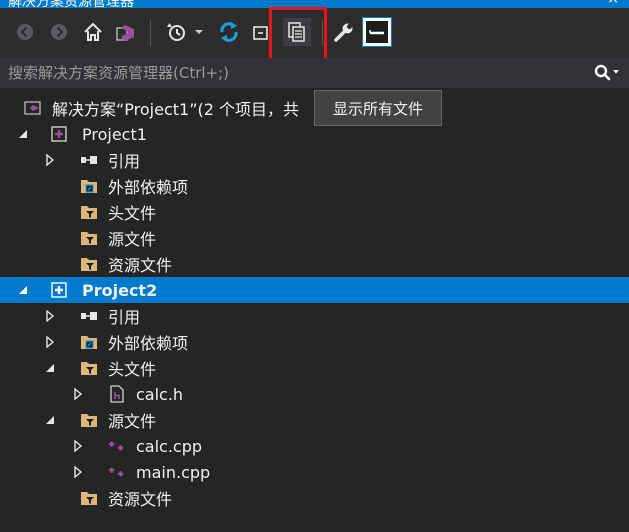  I want to click on tree-item-calc-cpp: calc.cpp, so click(314, 446).